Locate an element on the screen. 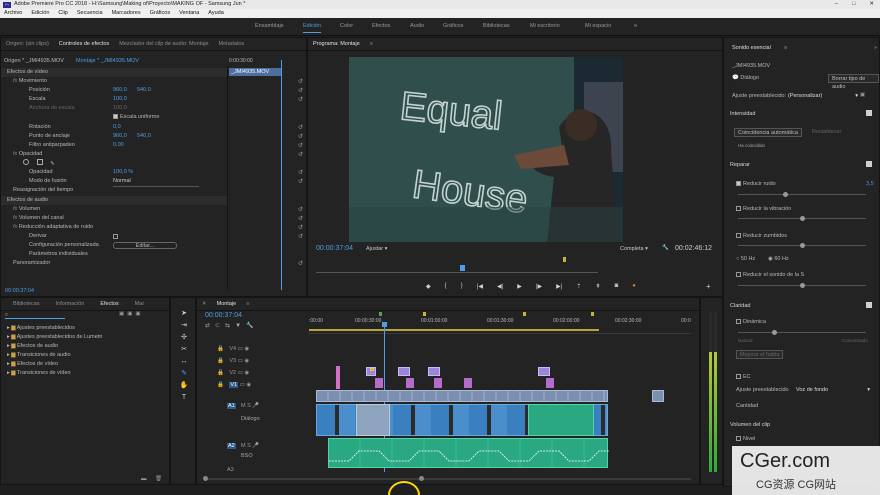 Image resolution: width=880 pixels, height=495 pixels. add-button-icon: + is located at coordinates (708, 286).